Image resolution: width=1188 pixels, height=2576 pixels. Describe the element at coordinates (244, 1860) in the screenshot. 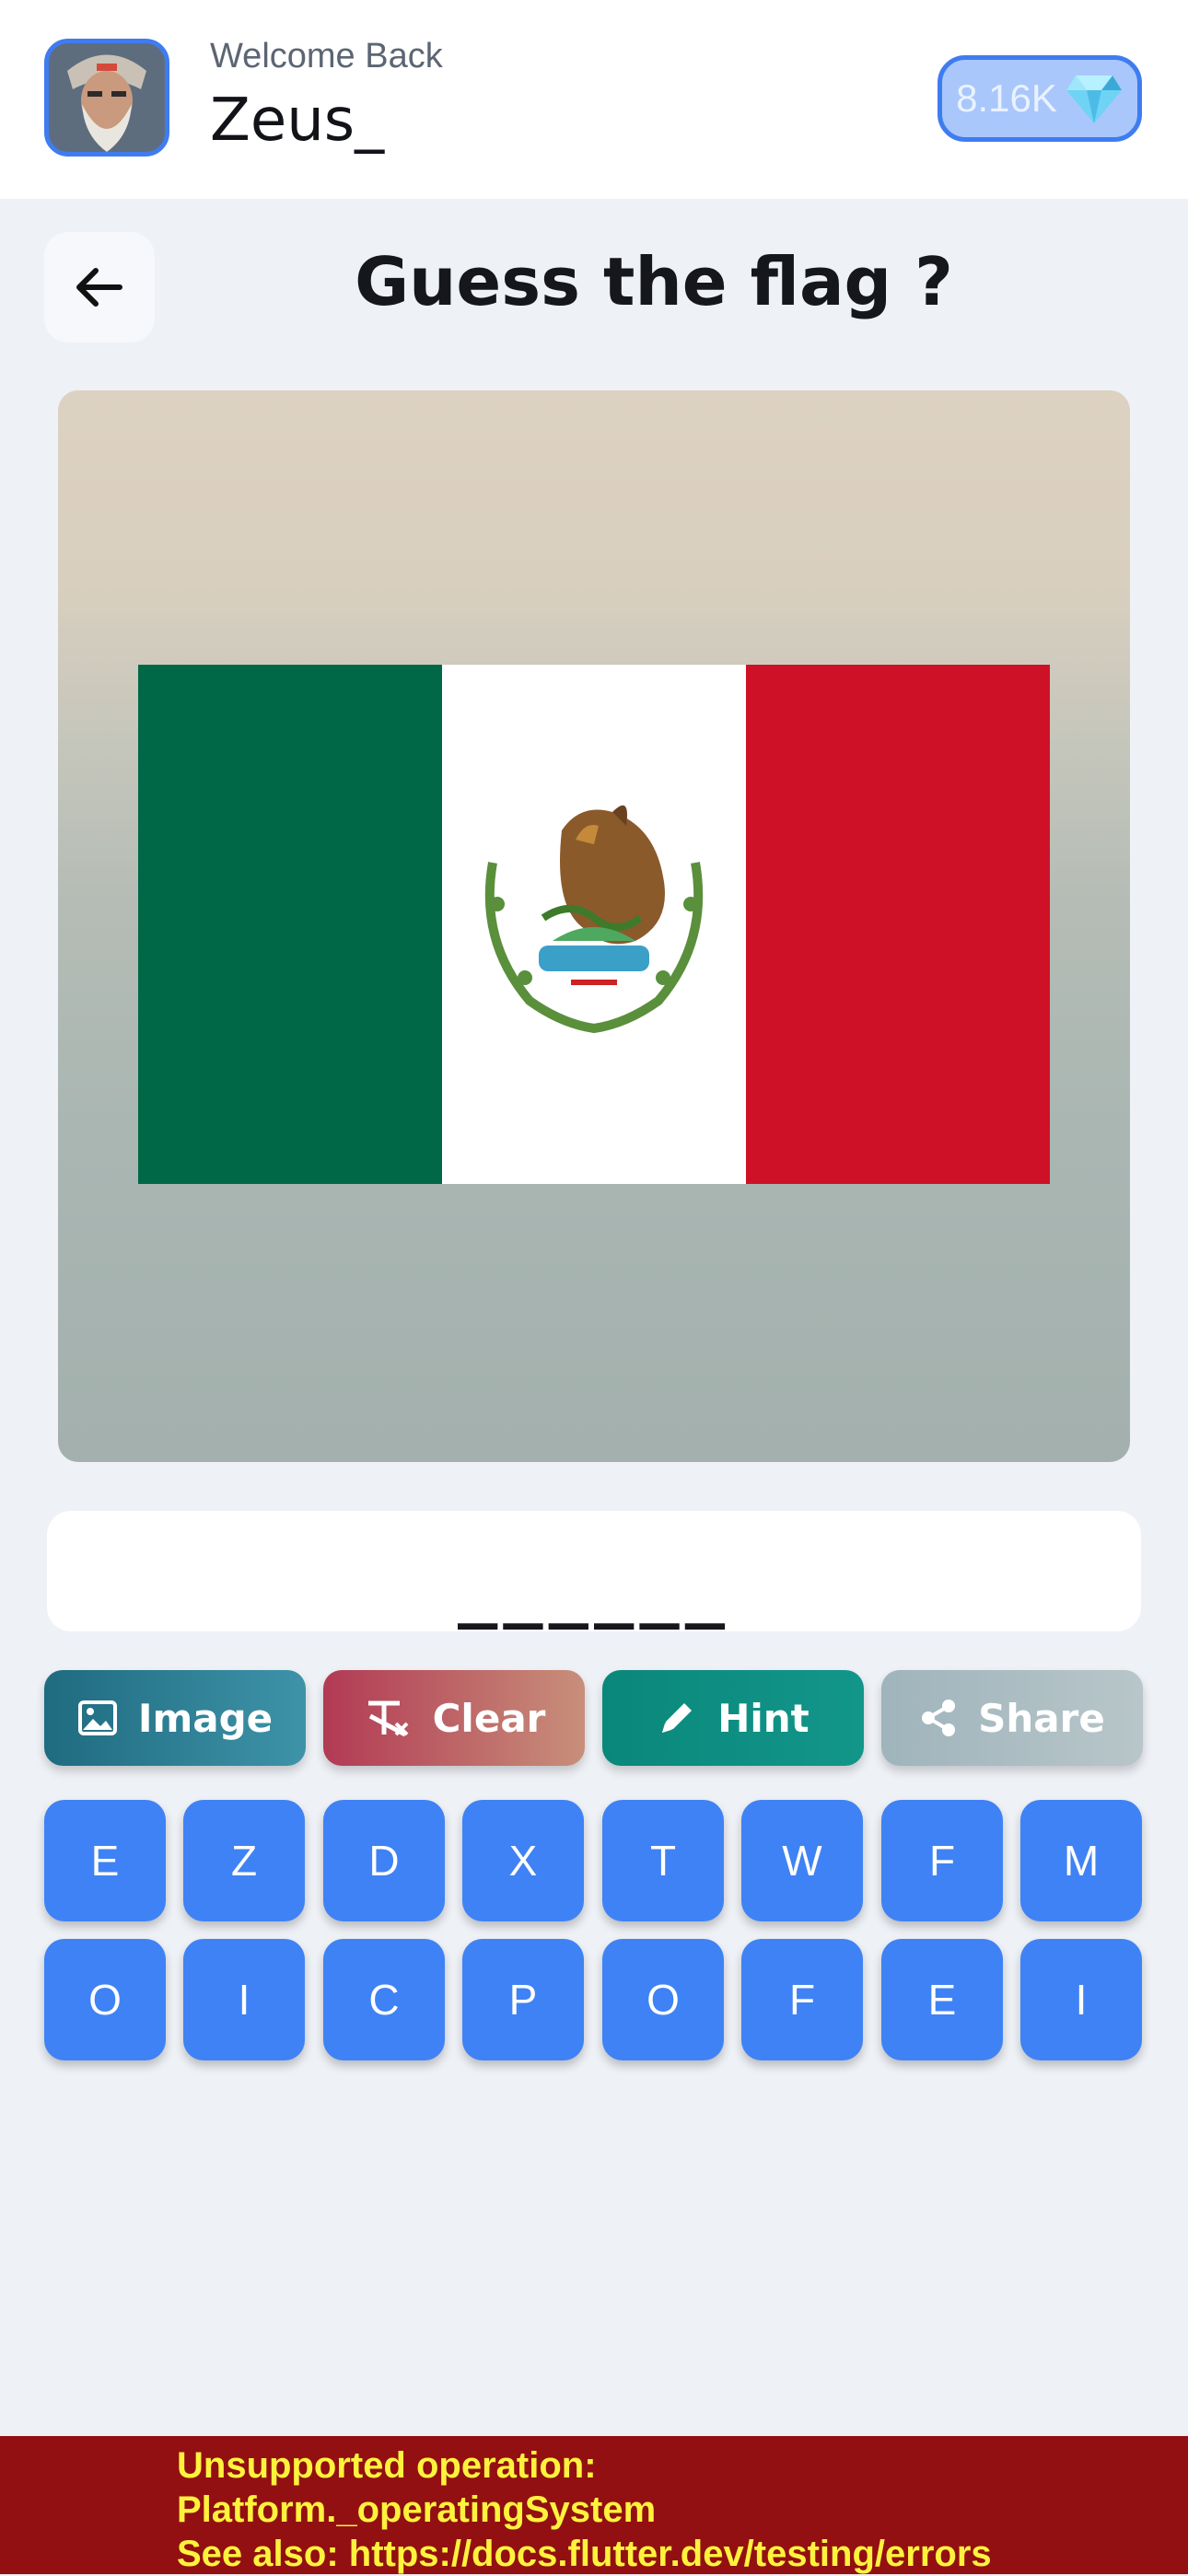

I see `letter-key: Z` at that location.